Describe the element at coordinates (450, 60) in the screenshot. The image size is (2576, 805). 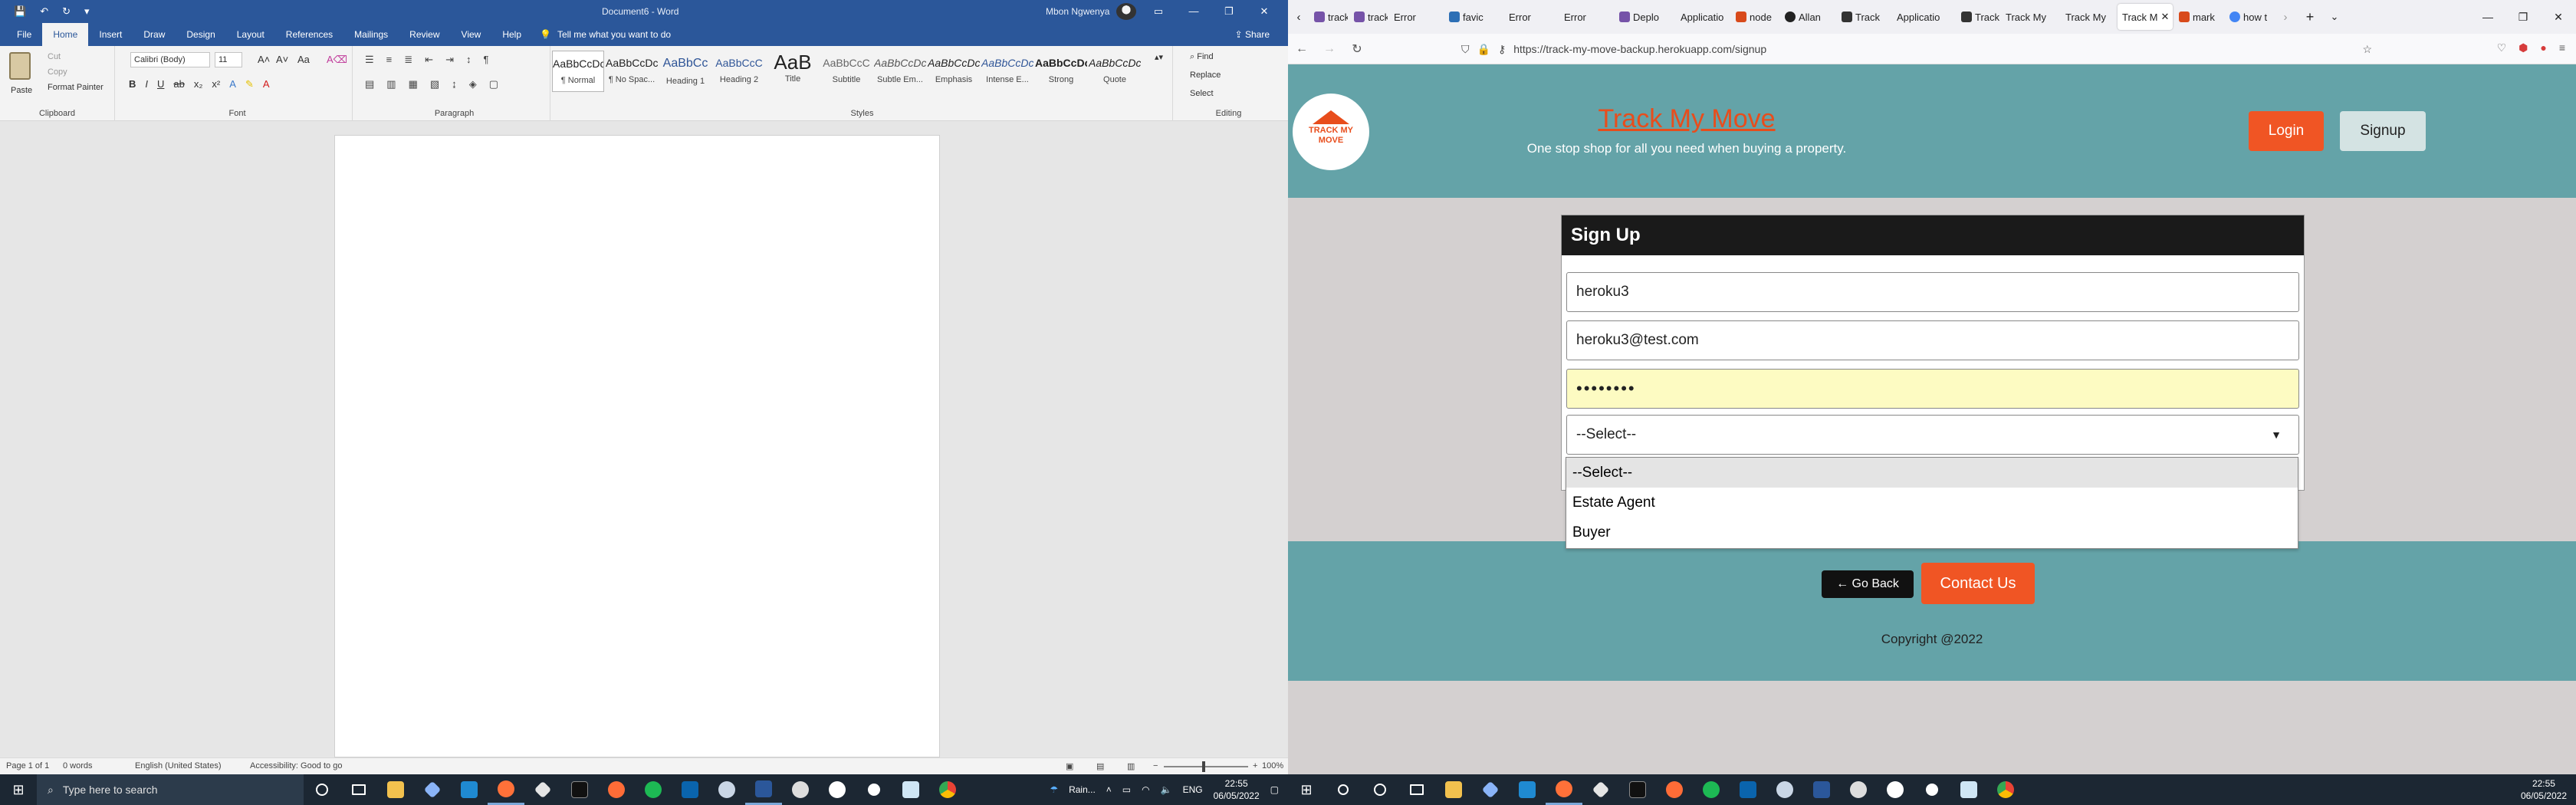
I see `increase-indent-icon: ⇥` at that location.